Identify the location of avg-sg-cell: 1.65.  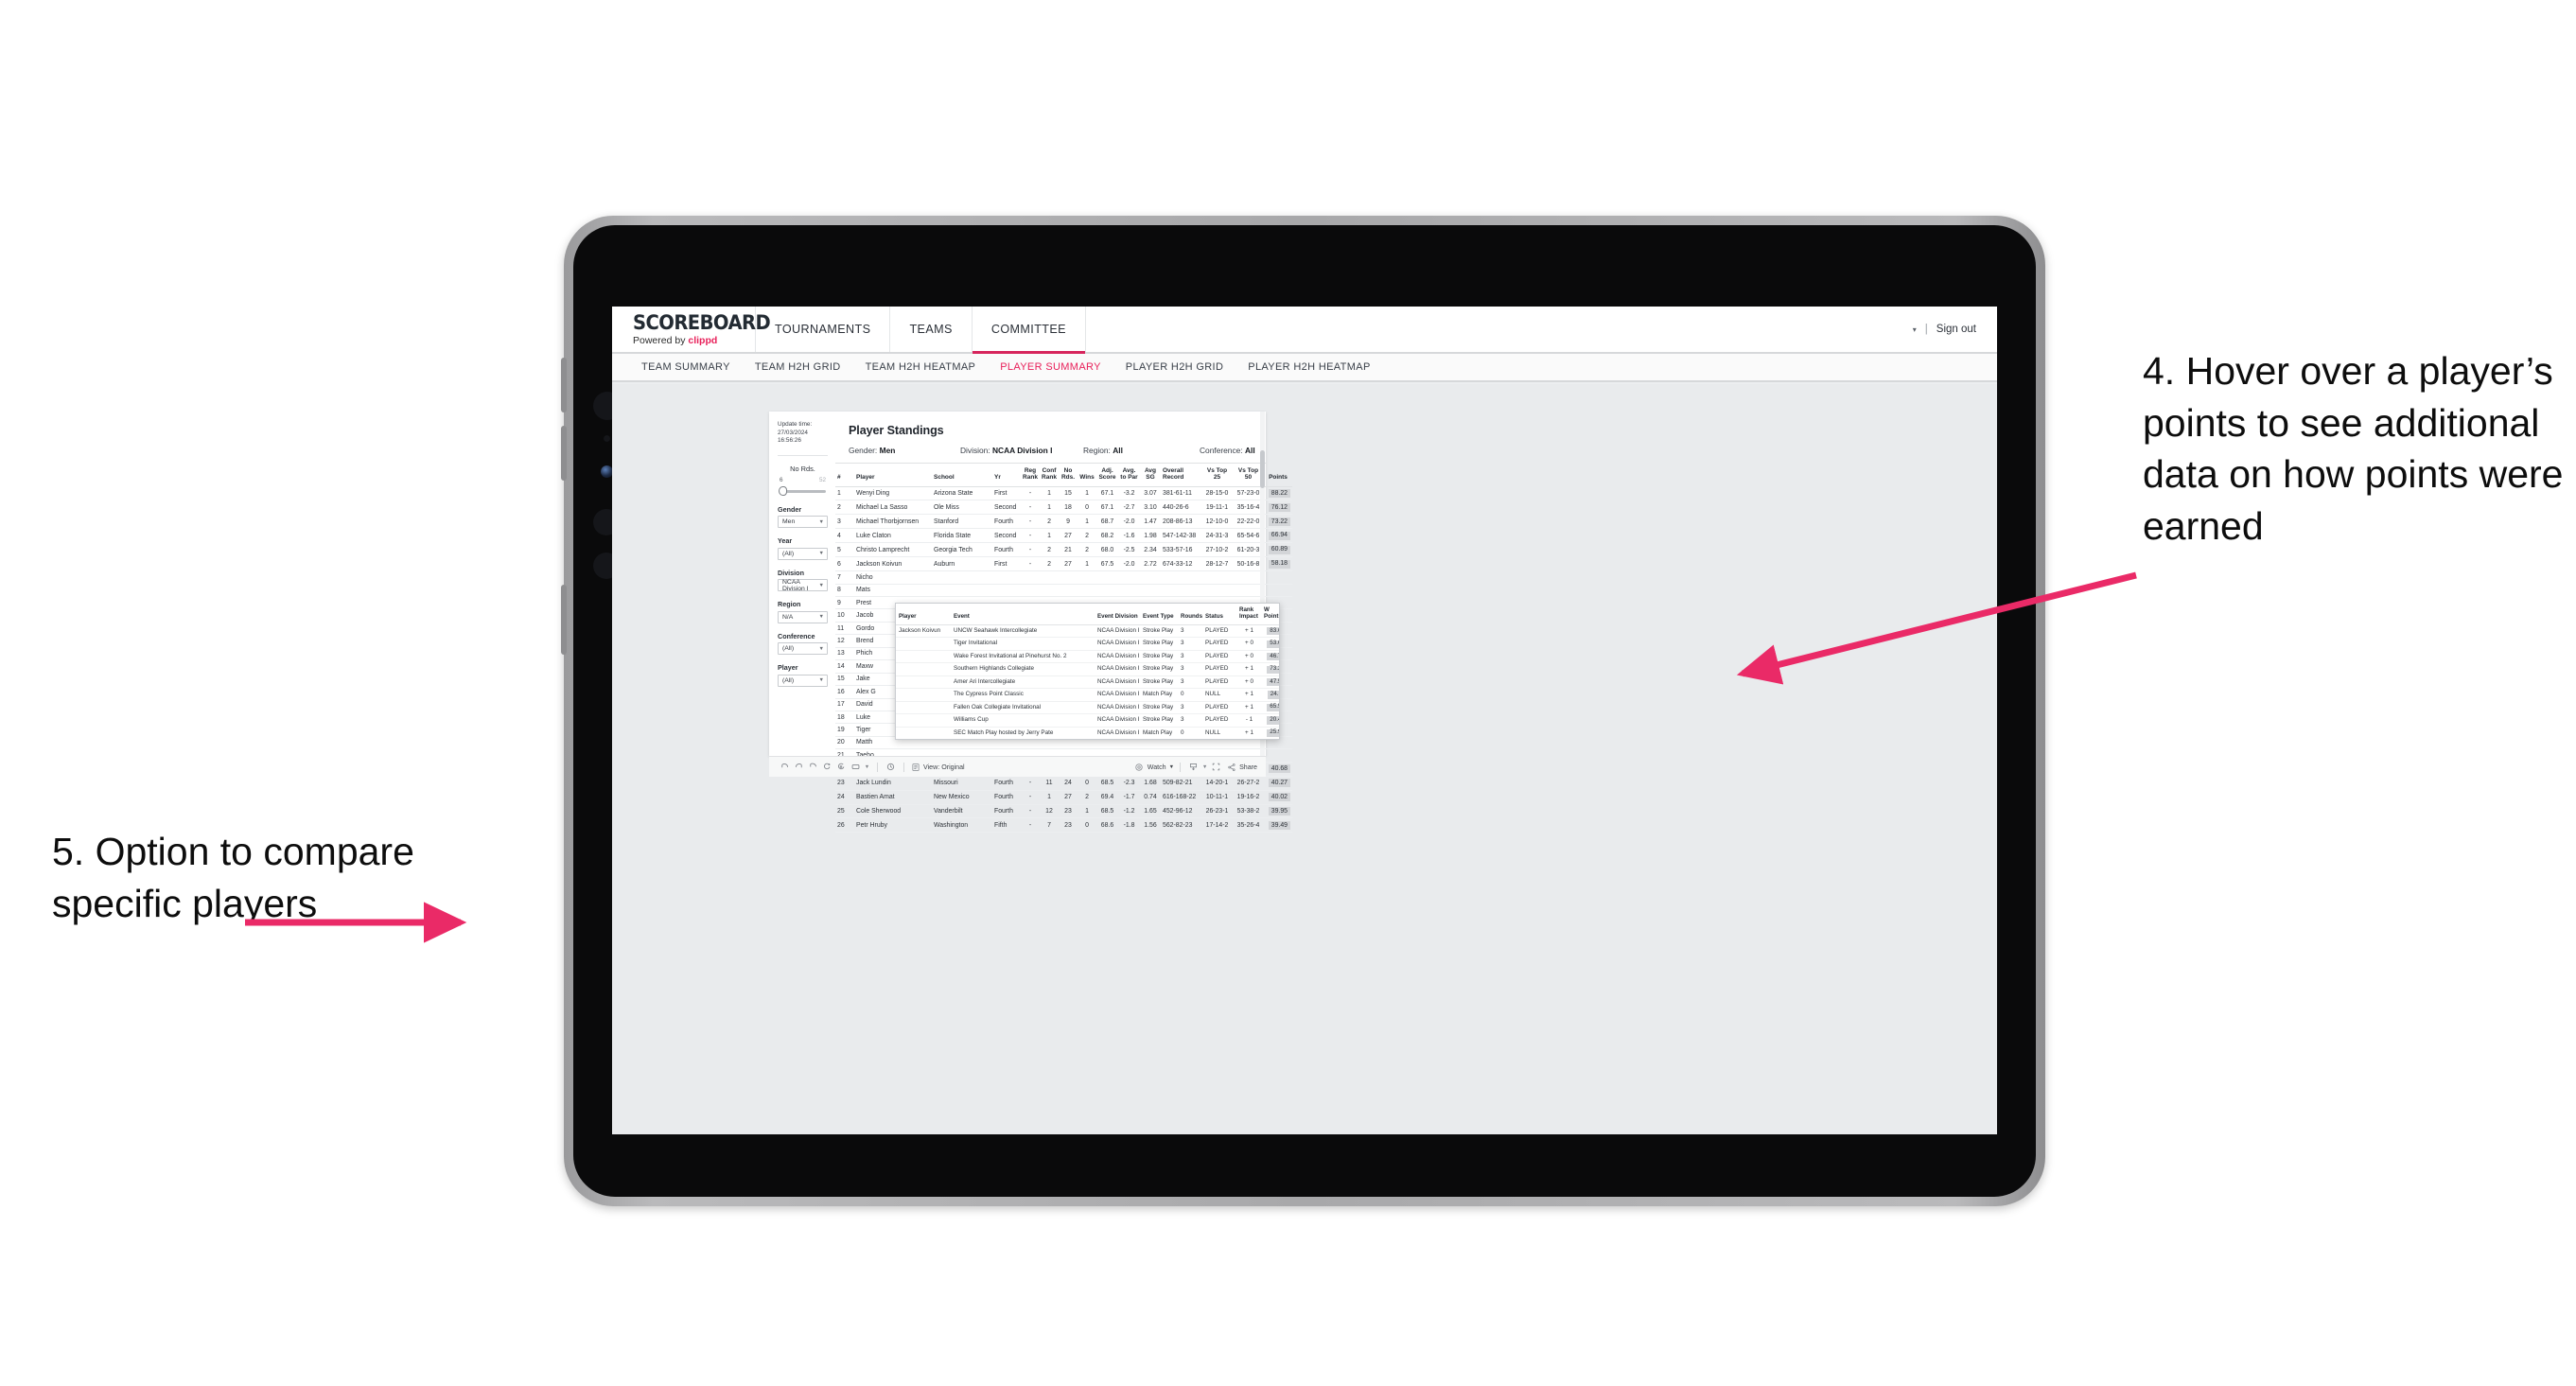
(1150, 811).